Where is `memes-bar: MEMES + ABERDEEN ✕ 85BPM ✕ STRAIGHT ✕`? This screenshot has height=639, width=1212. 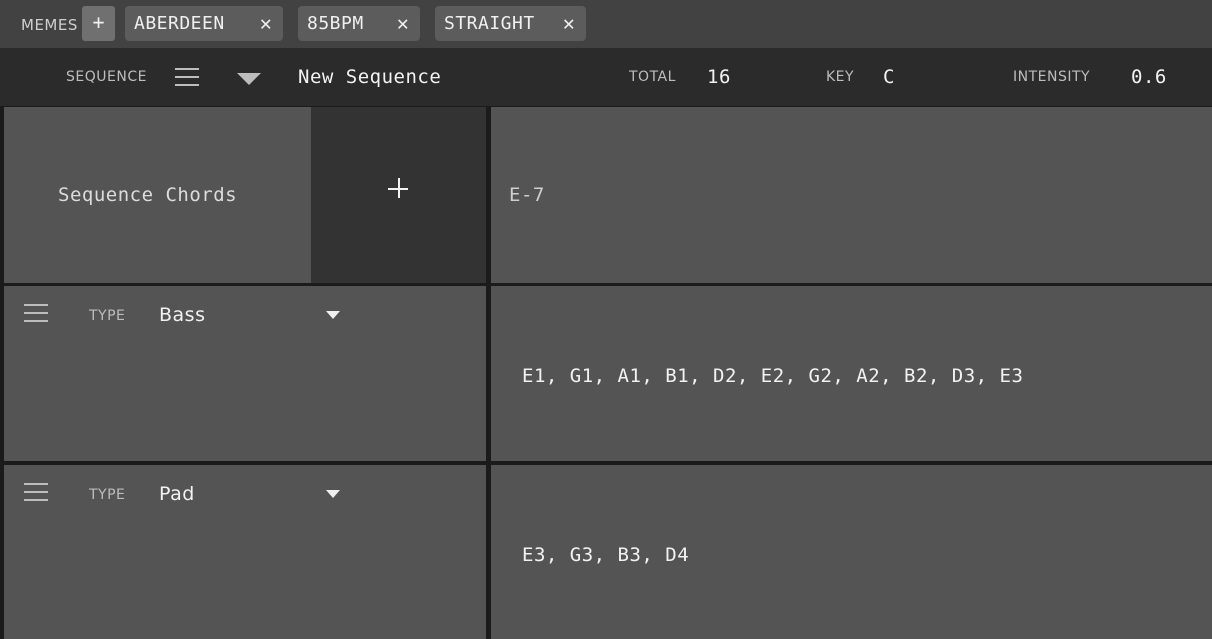 memes-bar: MEMES + ABERDEEN ✕ 85BPM ✕ STRAIGHT ✕ is located at coordinates (606, 24).